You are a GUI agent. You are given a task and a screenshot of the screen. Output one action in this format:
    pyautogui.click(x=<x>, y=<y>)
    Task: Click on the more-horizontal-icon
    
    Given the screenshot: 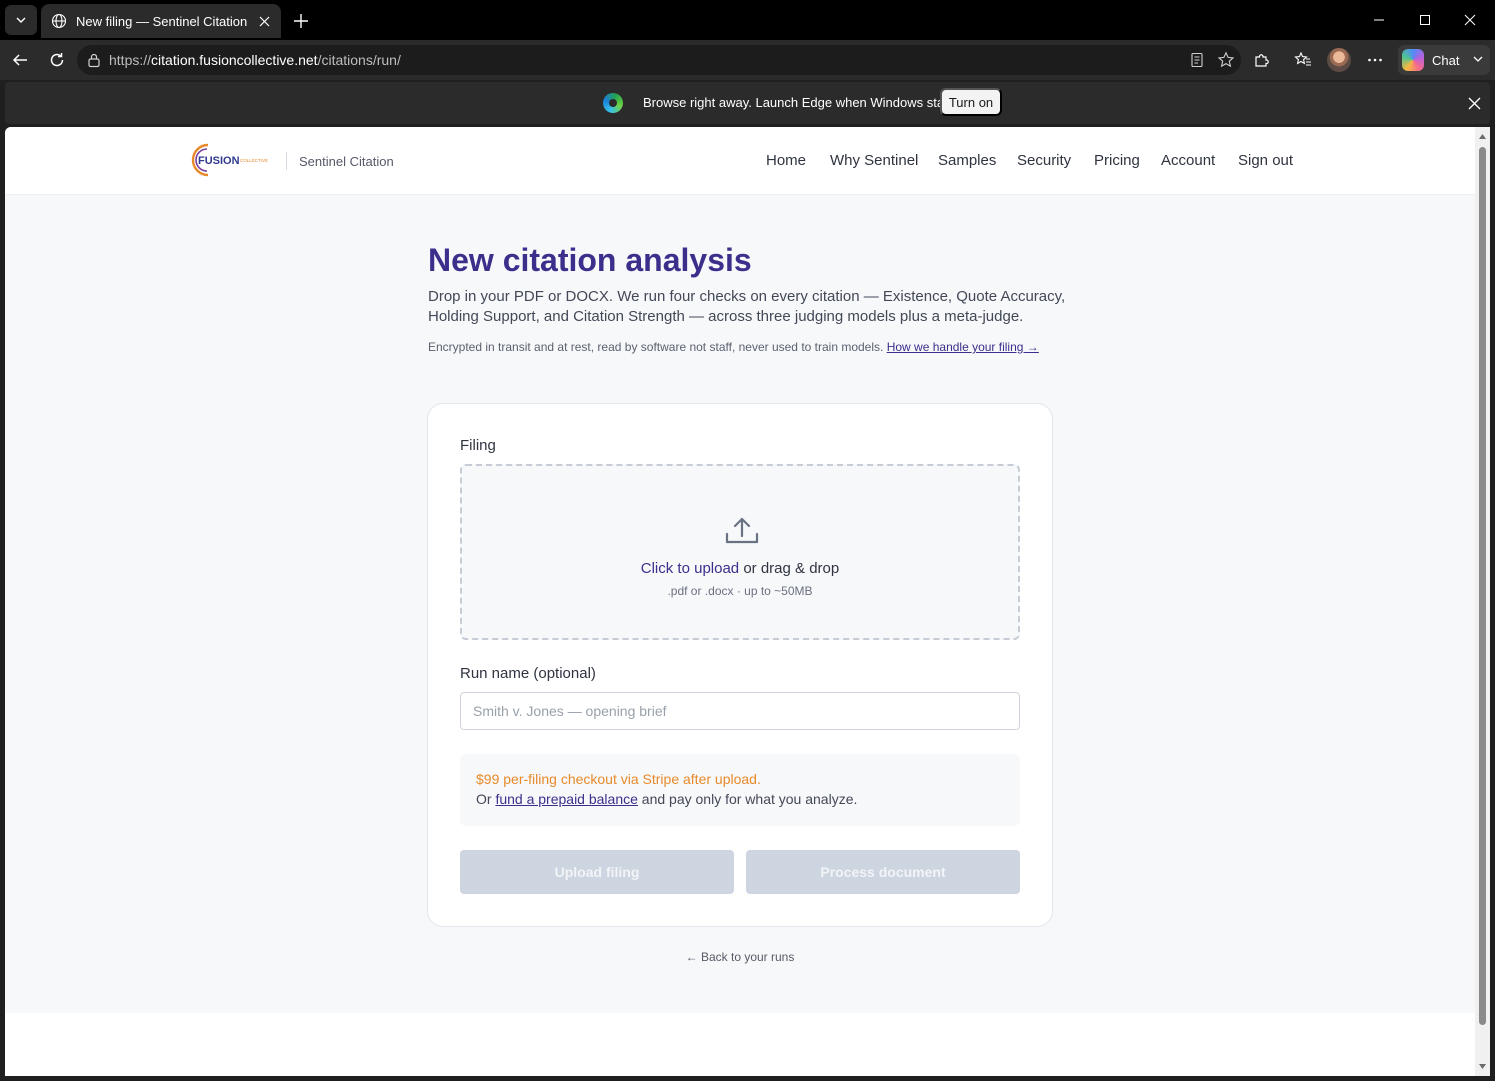 What is the action you would take?
    pyautogui.click(x=1375, y=60)
    